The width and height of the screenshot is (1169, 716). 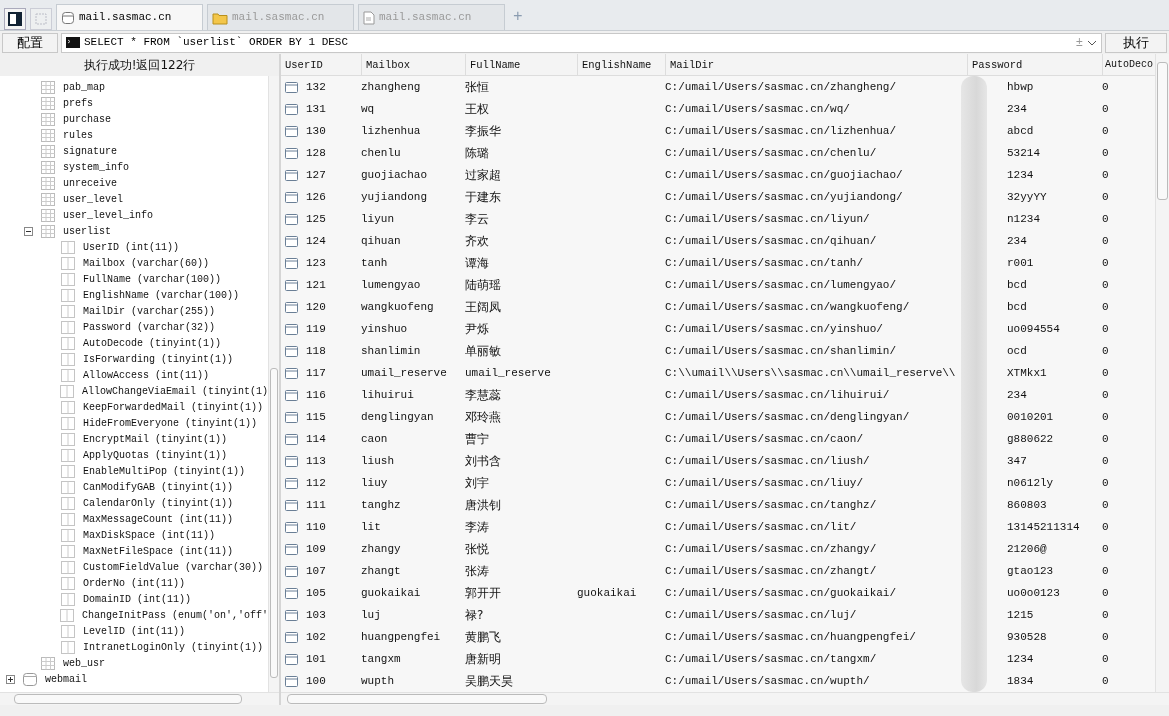 I want to click on tree-item: EncryptMail (tinyint(1)), so click(x=155, y=439).